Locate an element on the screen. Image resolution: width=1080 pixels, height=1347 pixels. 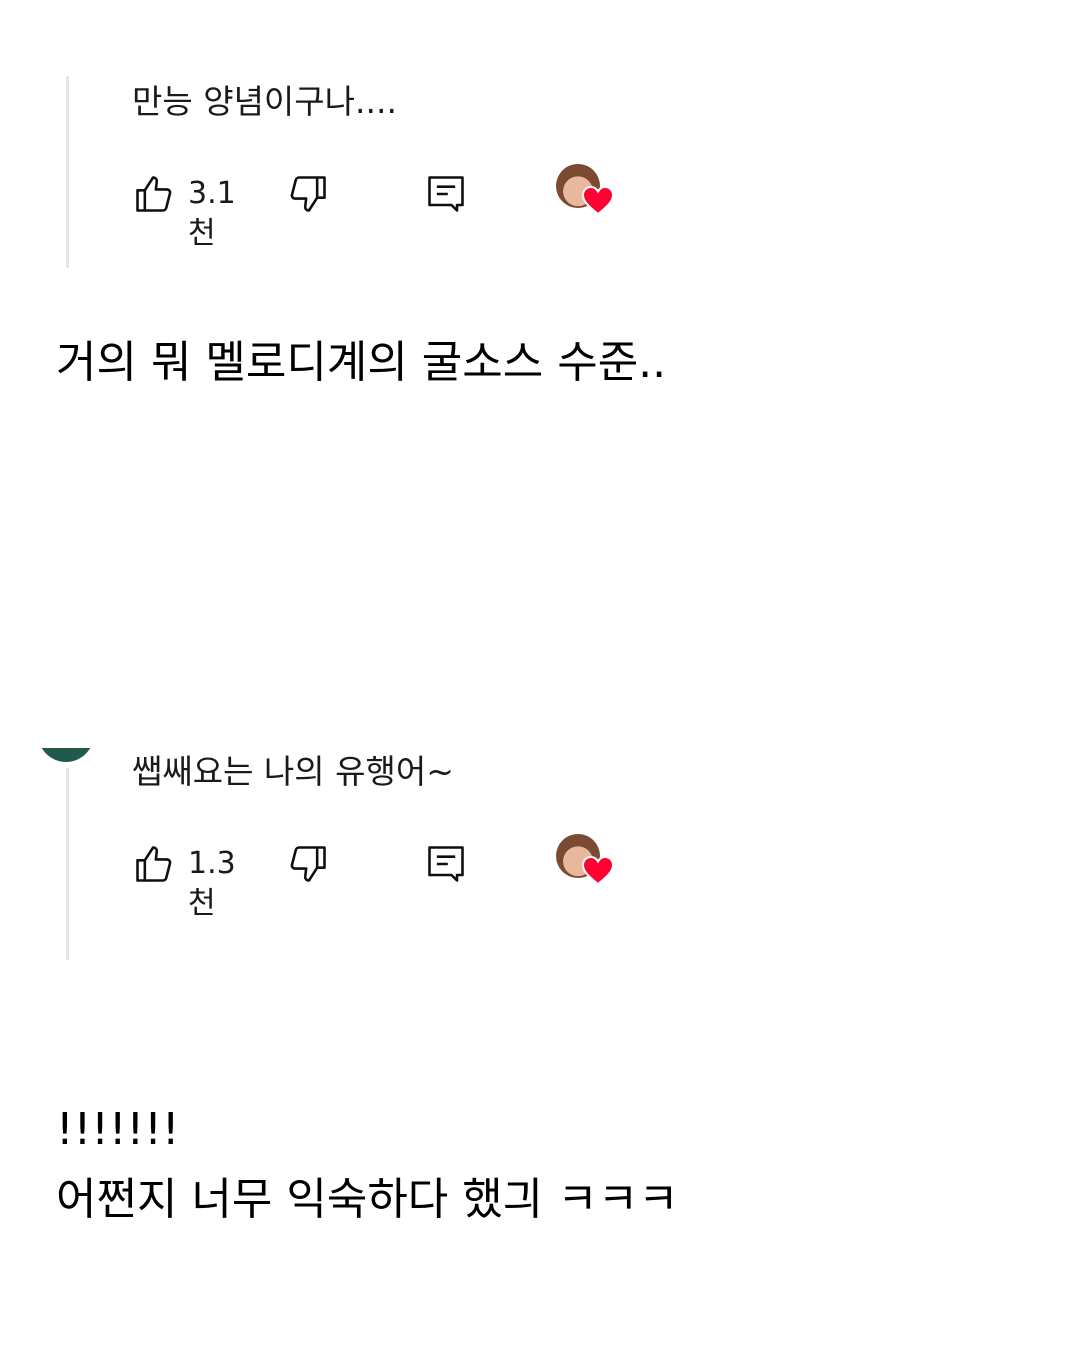
like-count: 1.3천 is located at coordinates (212, 883).